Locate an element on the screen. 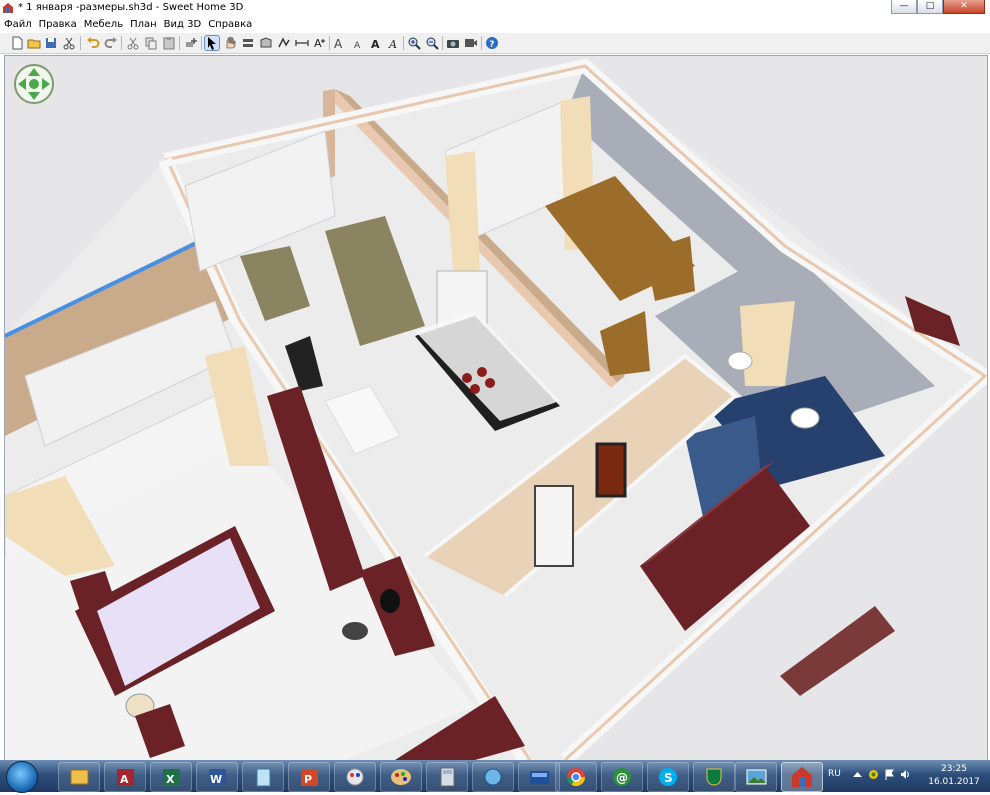 The width and height of the screenshot is (990, 795). kaspersky-icon is located at coordinates (714, 777).